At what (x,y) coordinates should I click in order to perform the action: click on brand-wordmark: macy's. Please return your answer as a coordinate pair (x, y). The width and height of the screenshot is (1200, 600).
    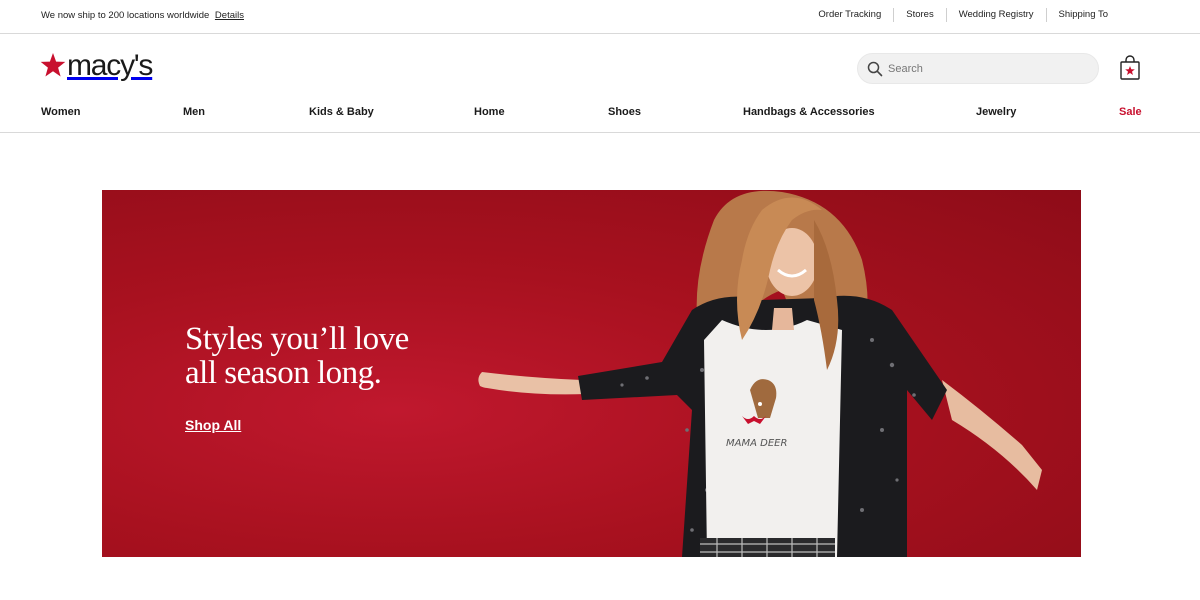
    Looking at the image, I should click on (110, 65).